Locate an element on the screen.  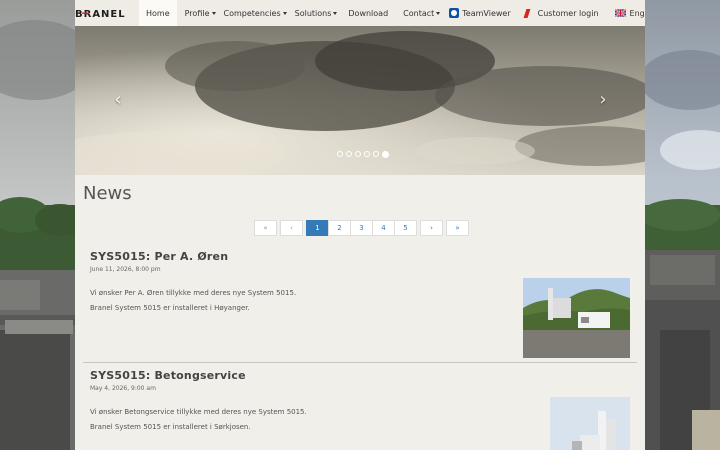
nav-download: Download is located at coordinates (368, 13).